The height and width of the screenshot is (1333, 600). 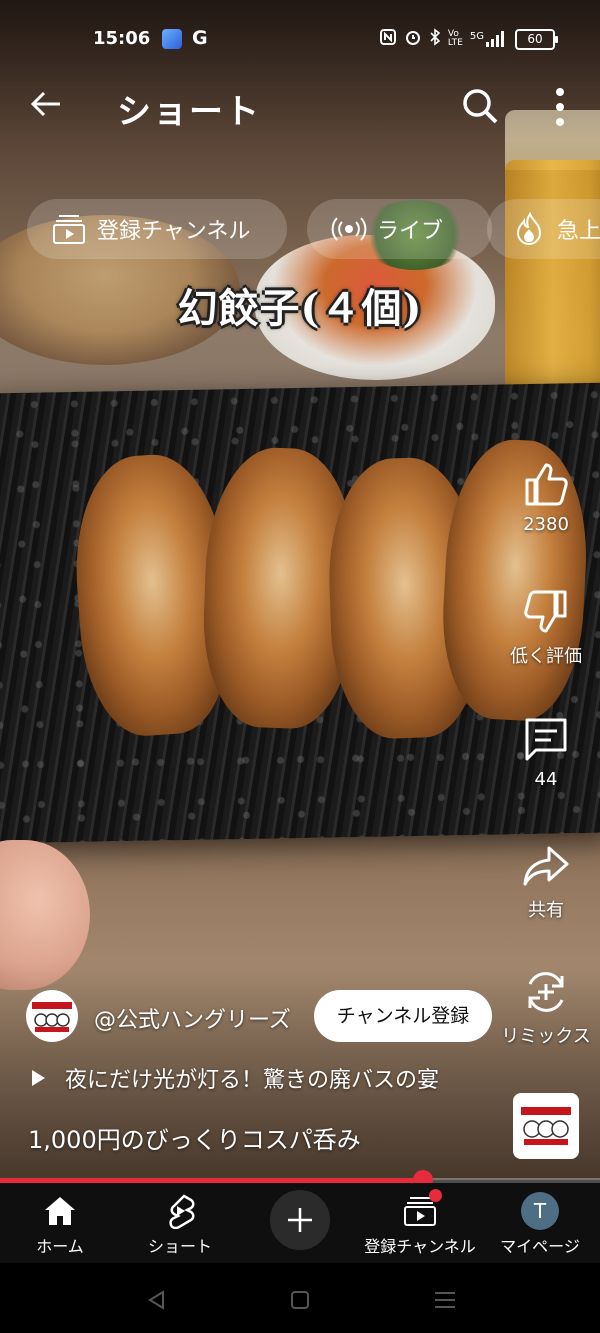 What do you see at coordinates (300, 108) in the screenshot?
I see `app-header: ショート` at bounding box center [300, 108].